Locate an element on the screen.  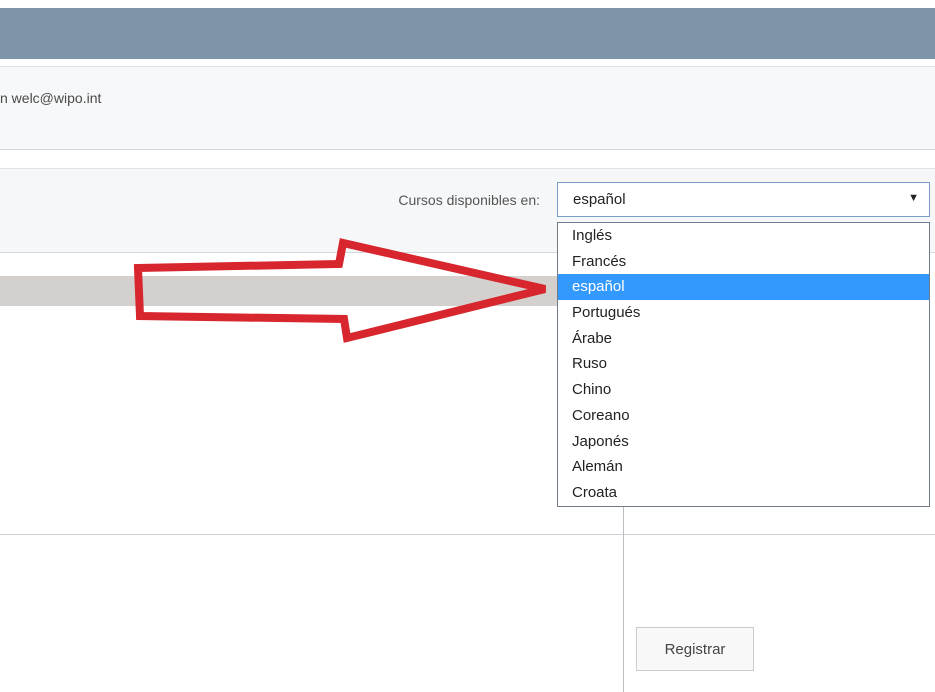
horizontal-divider is located at coordinates (467, 534).